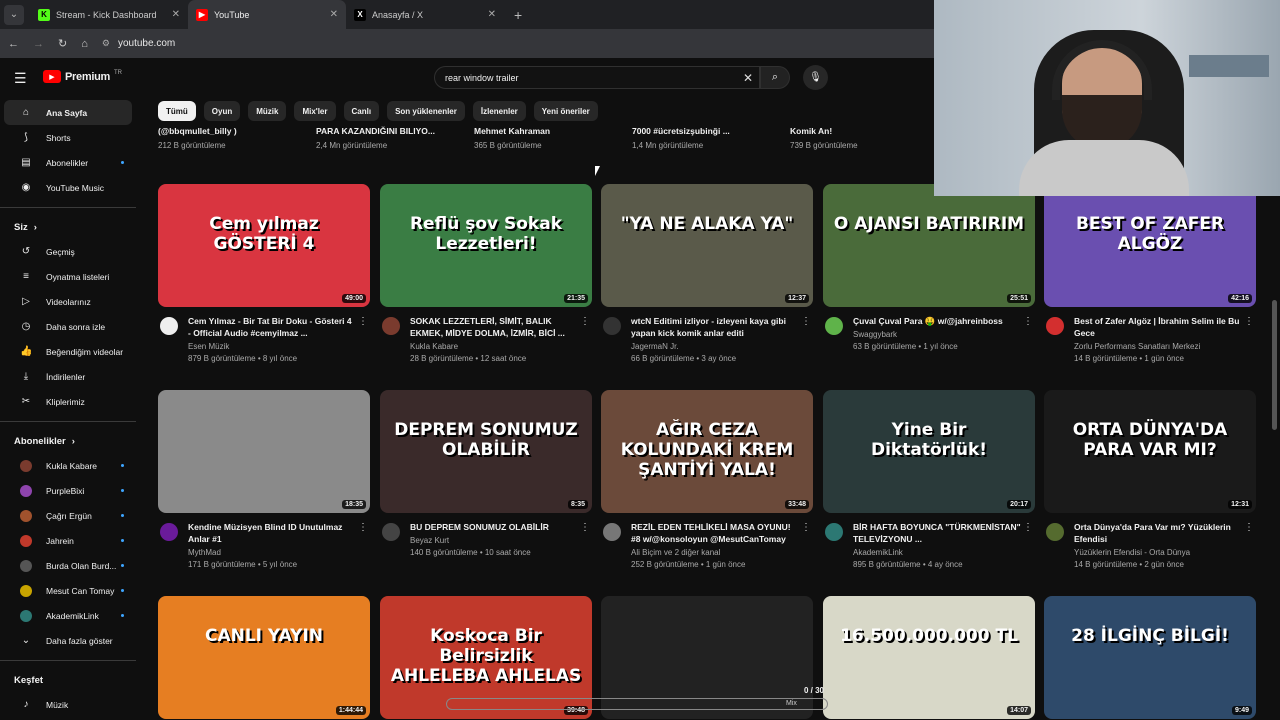  Describe the element at coordinates (1165, 346) in the screenshot. I see `channel-name: Zorlu Performans Sanatları Merkezi` at that location.